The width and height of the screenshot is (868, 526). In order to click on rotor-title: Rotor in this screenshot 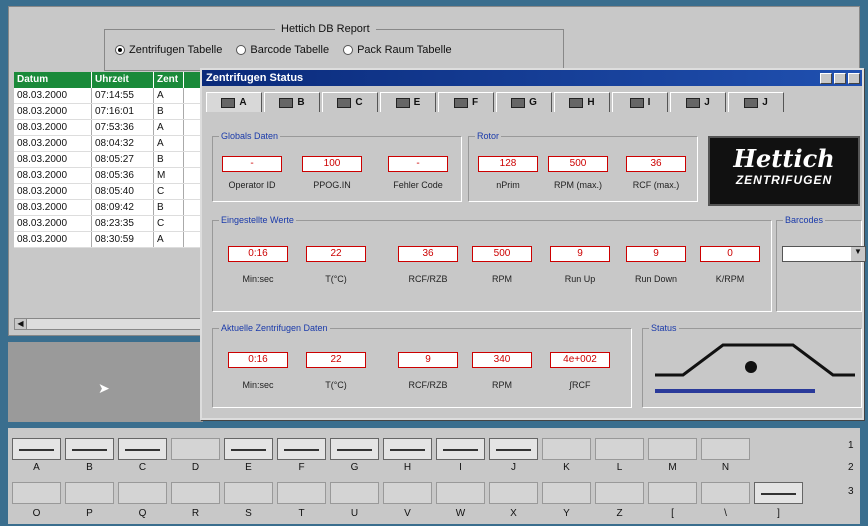, I will do `click(488, 136)`.